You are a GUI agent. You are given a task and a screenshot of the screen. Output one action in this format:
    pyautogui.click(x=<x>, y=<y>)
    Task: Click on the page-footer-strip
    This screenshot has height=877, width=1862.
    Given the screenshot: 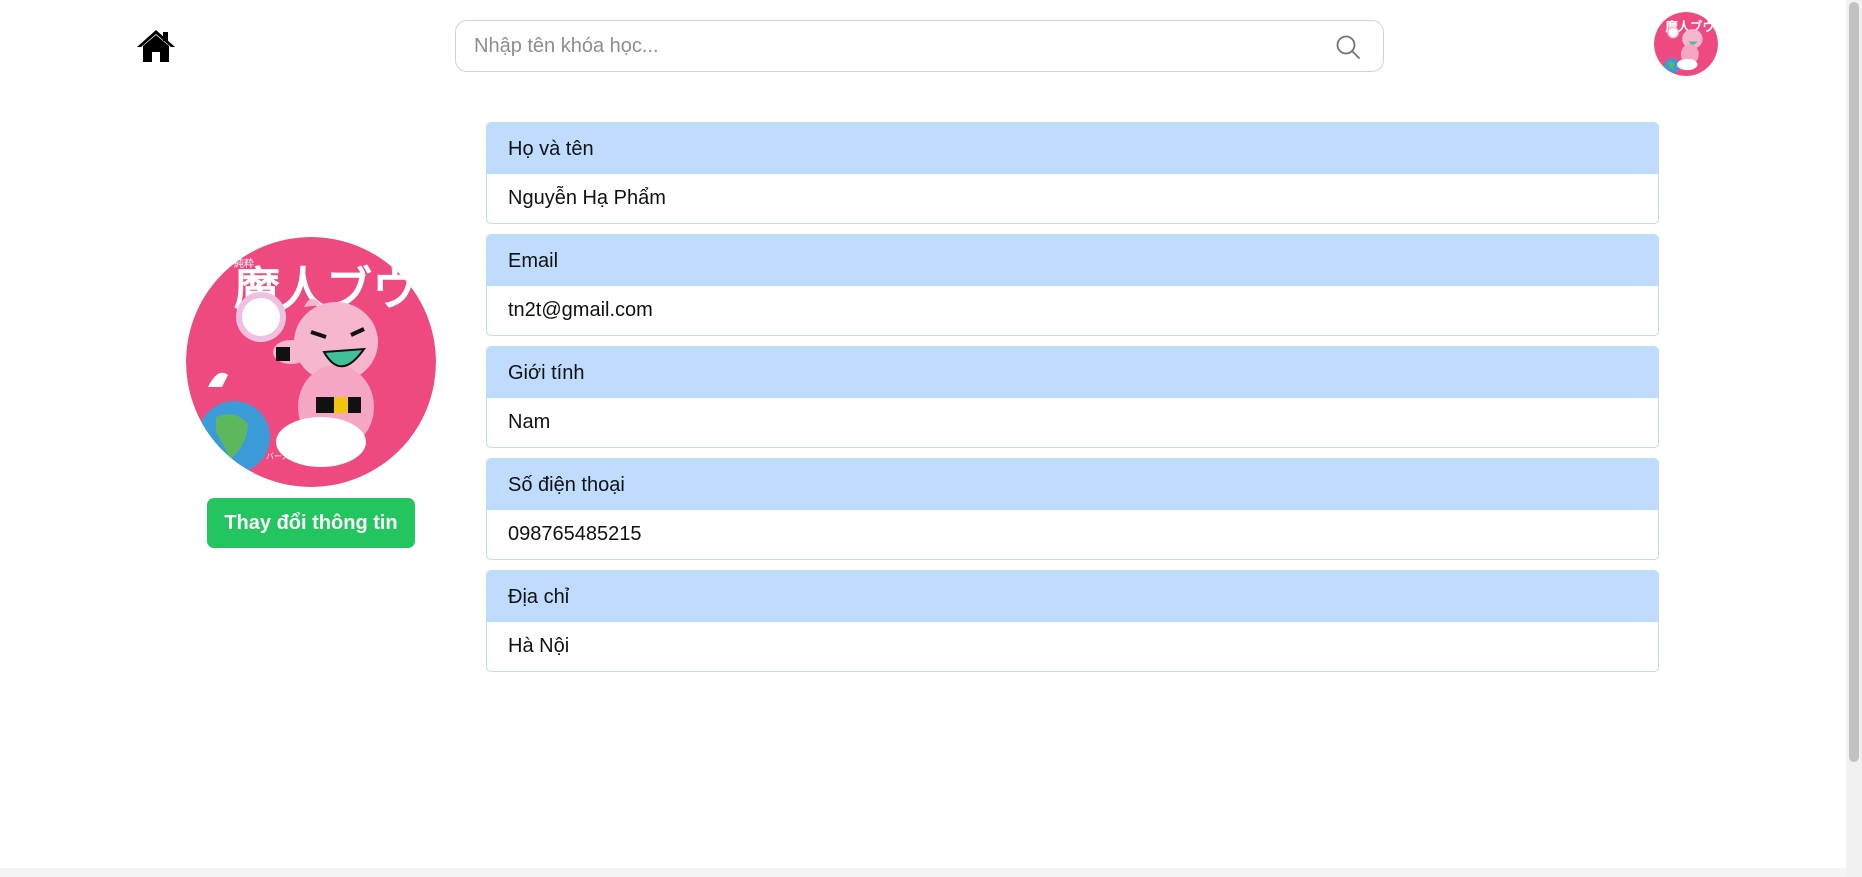 What is the action you would take?
    pyautogui.click(x=923, y=872)
    